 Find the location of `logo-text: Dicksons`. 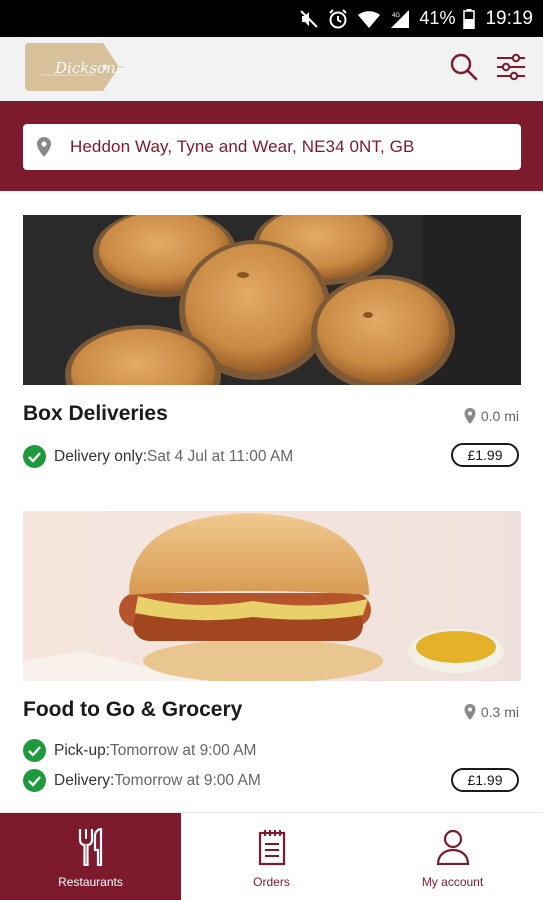

logo-text: Dicksons is located at coordinates (89, 68).